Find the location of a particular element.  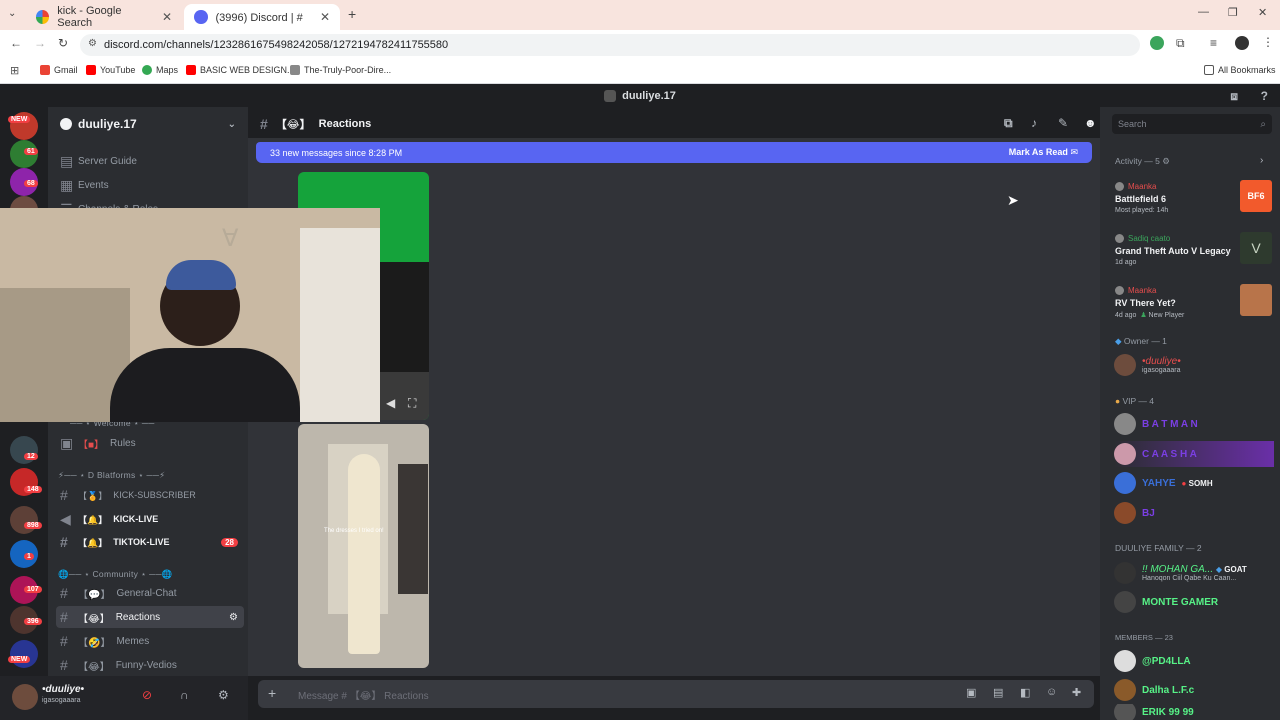

volume-icon: ◀ is located at coordinates (390, 403).